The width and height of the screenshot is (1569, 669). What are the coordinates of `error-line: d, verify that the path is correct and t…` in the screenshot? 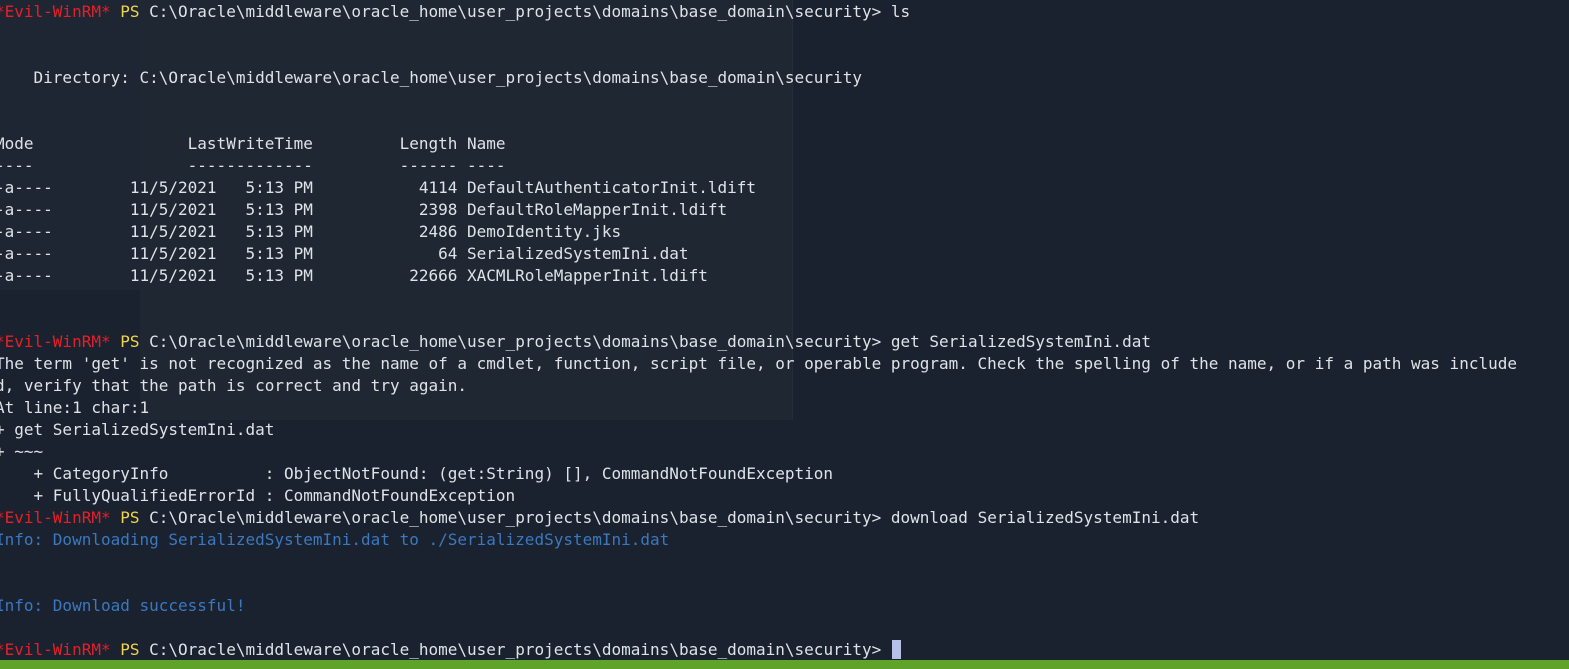 It's located at (234, 385).